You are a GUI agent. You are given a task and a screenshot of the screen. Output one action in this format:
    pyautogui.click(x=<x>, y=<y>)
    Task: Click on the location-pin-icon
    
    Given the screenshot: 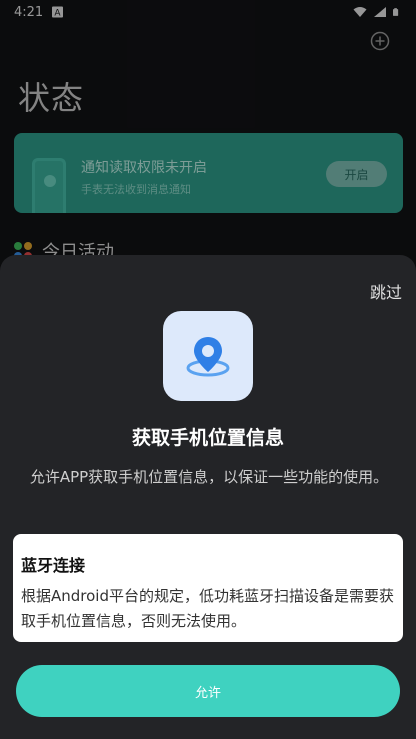 What is the action you would take?
    pyautogui.click(x=208, y=357)
    